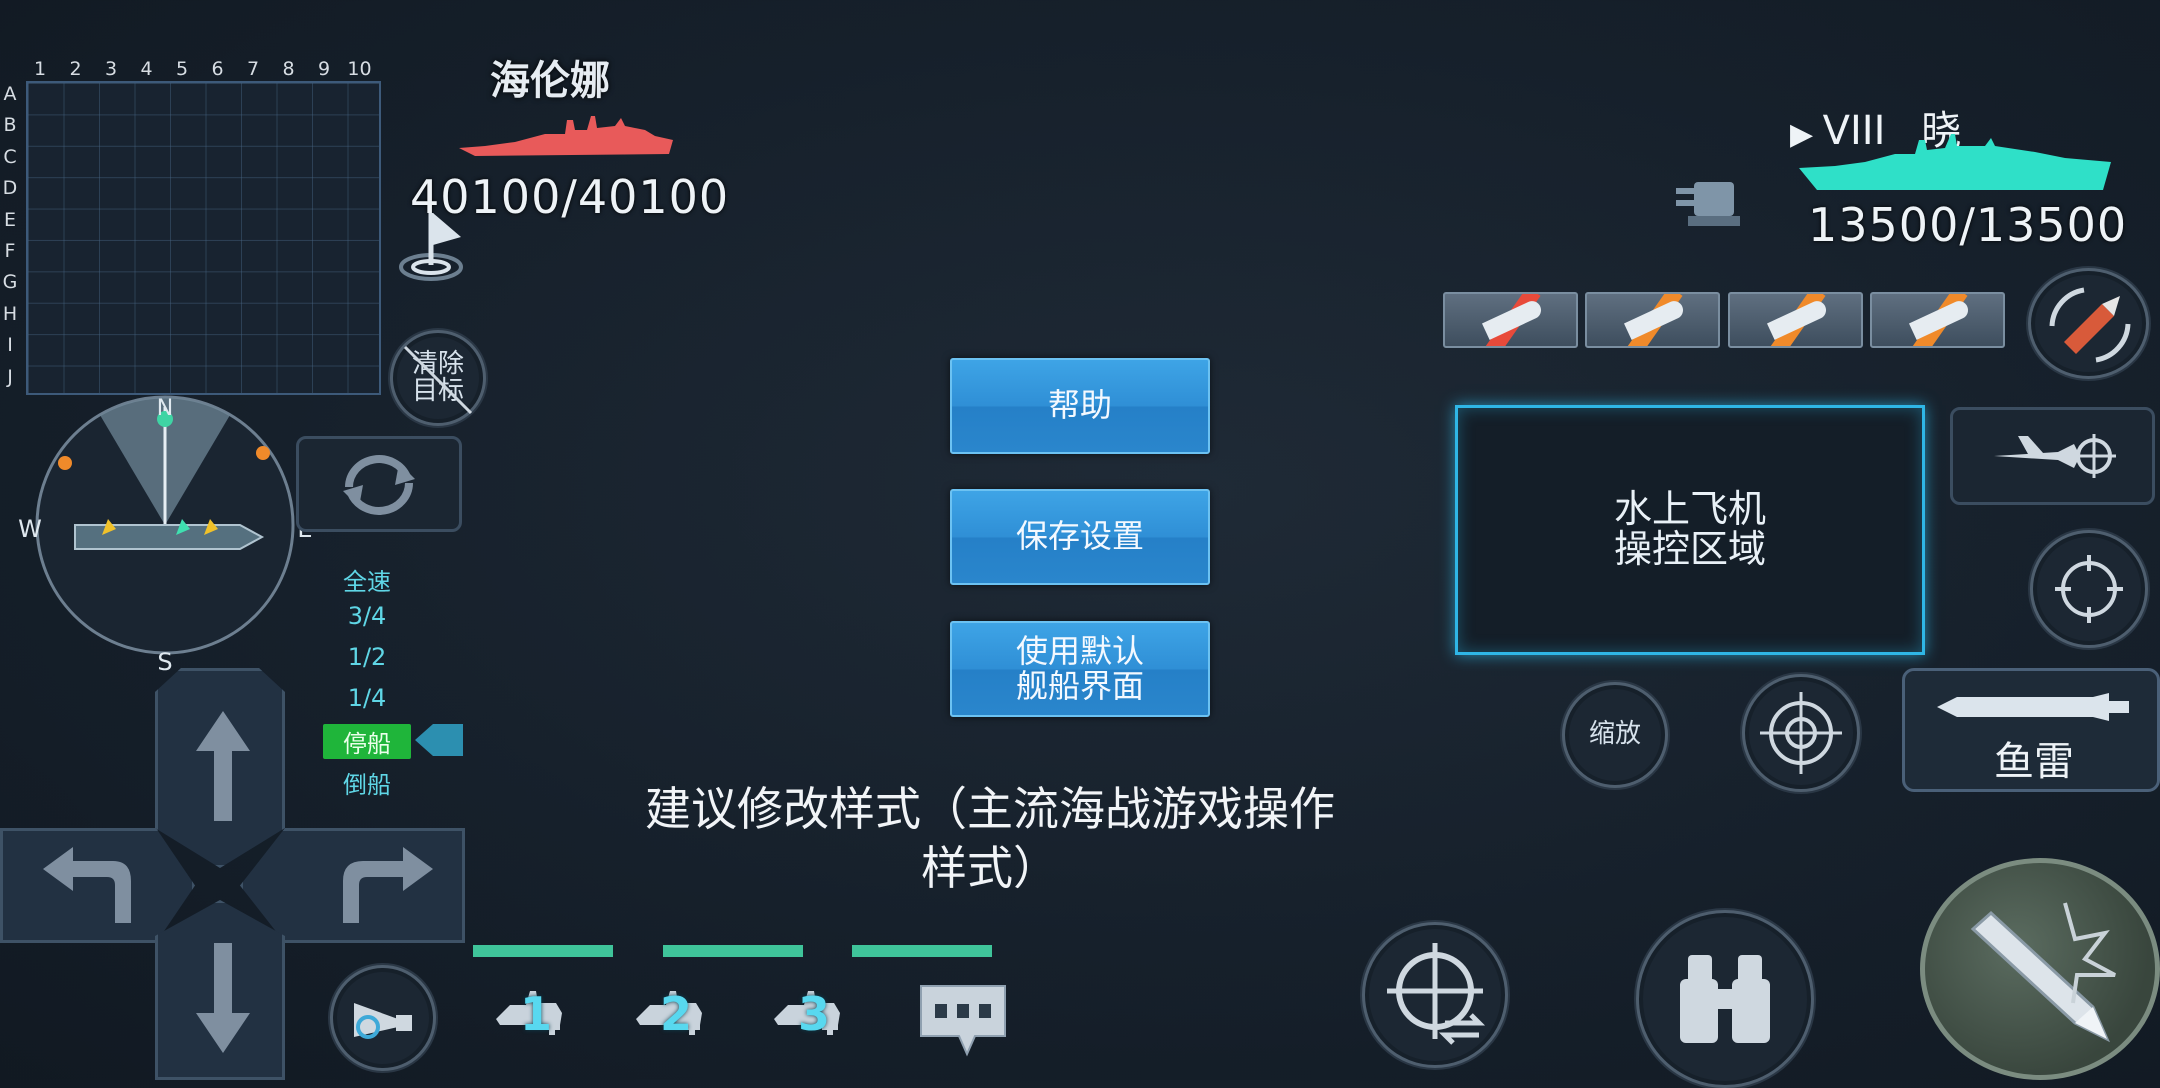  Describe the element at coordinates (814, 1014) in the screenshot. I see `fleet-ship-number: 3` at that location.